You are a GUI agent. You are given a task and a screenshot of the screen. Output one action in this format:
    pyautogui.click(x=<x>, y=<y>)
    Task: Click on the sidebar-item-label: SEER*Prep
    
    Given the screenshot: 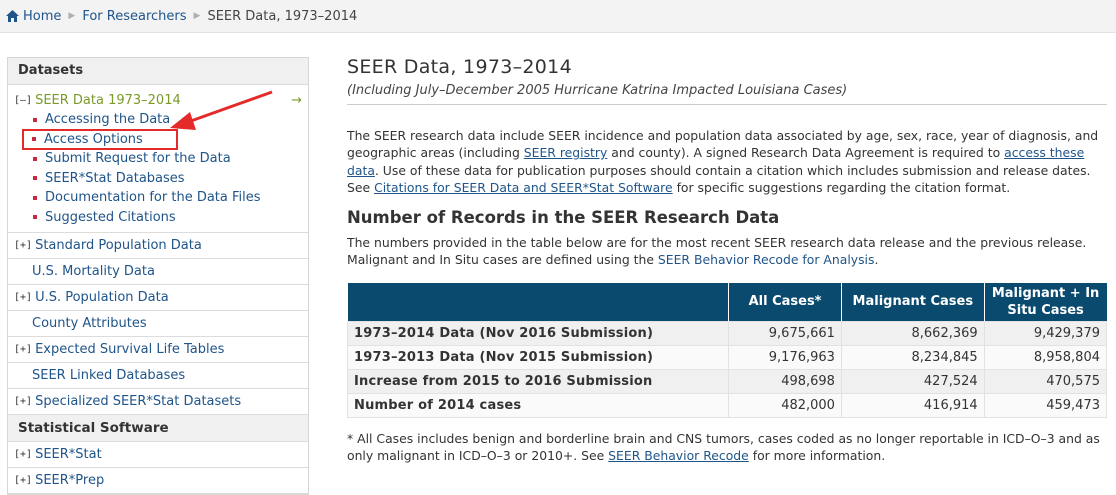 What is the action you would take?
    pyautogui.click(x=69, y=480)
    